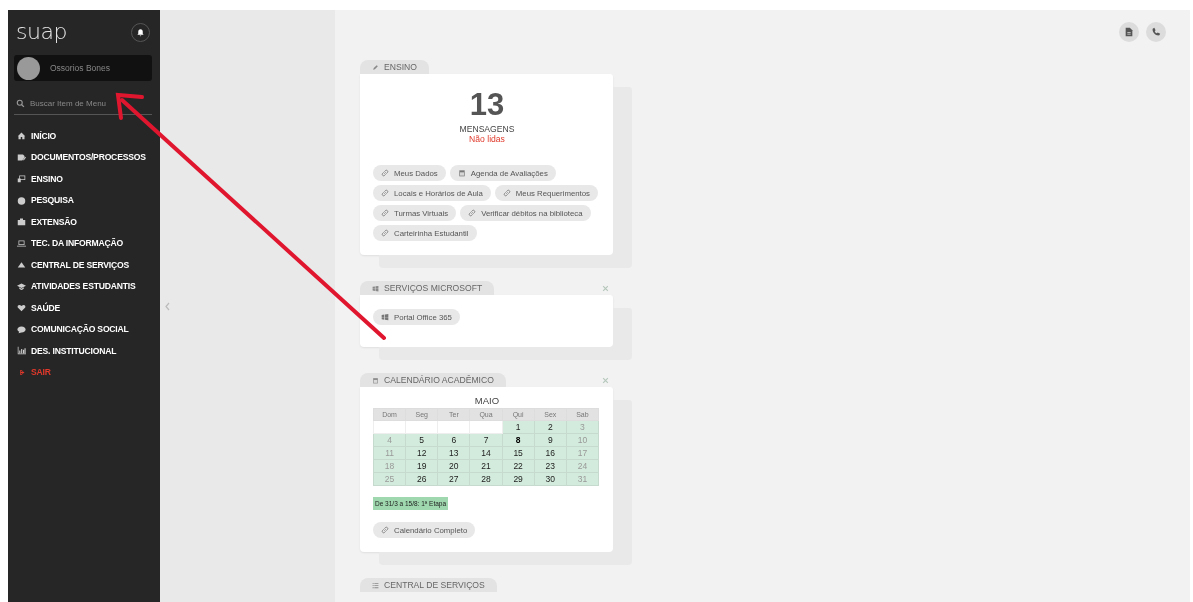  What do you see at coordinates (41, 32) in the screenshot?
I see `logo: suap` at bounding box center [41, 32].